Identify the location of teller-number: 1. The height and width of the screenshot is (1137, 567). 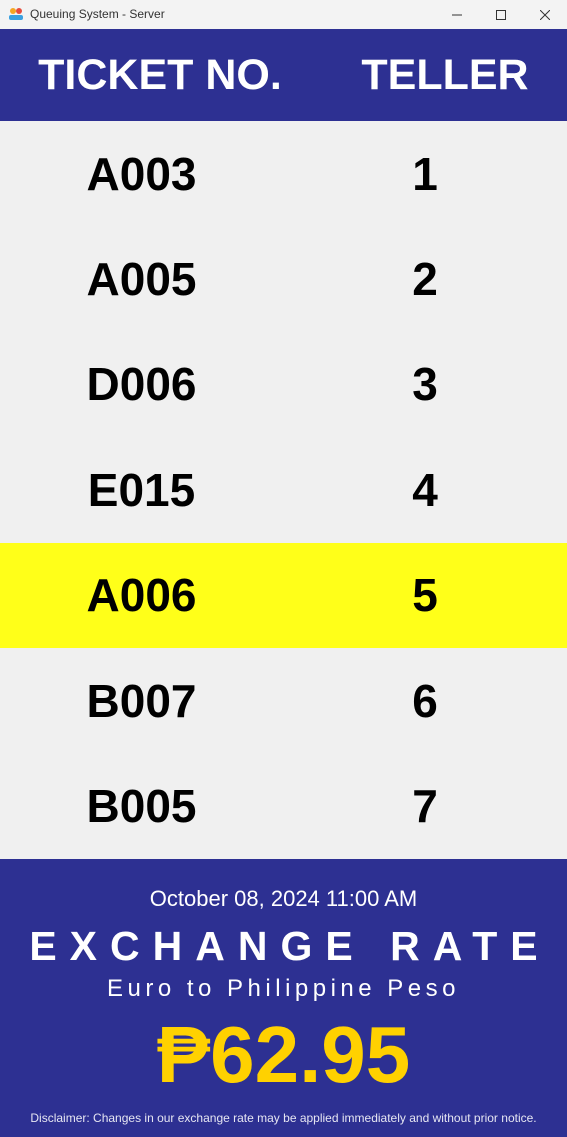
(425, 173).